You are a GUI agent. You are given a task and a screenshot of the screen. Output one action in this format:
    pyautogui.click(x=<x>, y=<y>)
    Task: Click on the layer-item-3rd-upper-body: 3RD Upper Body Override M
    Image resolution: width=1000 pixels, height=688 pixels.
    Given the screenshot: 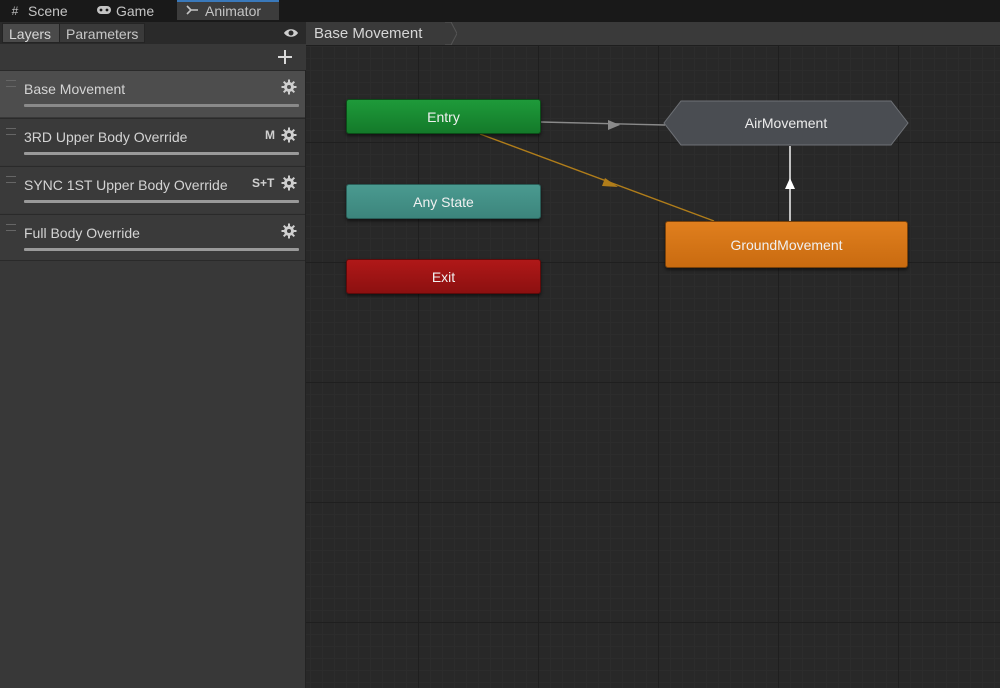 What is the action you would take?
    pyautogui.click(x=152, y=141)
    